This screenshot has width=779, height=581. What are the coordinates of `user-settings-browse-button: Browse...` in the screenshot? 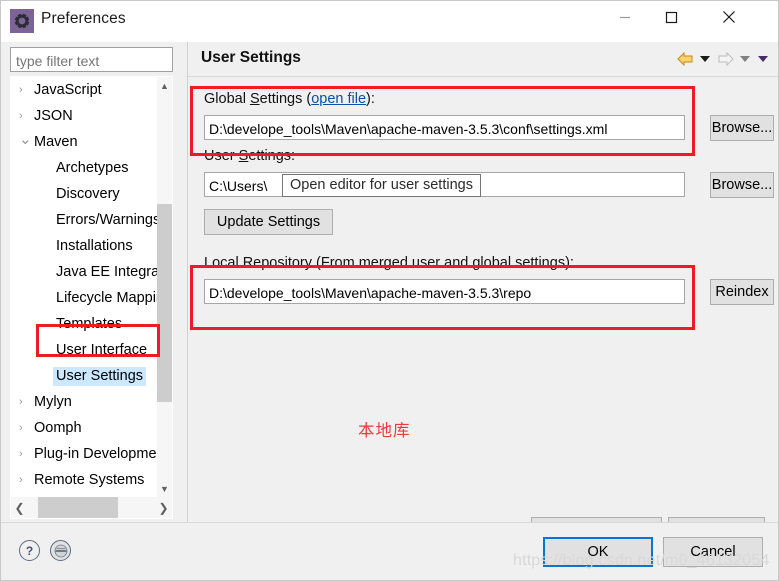 It's located at (742, 185).